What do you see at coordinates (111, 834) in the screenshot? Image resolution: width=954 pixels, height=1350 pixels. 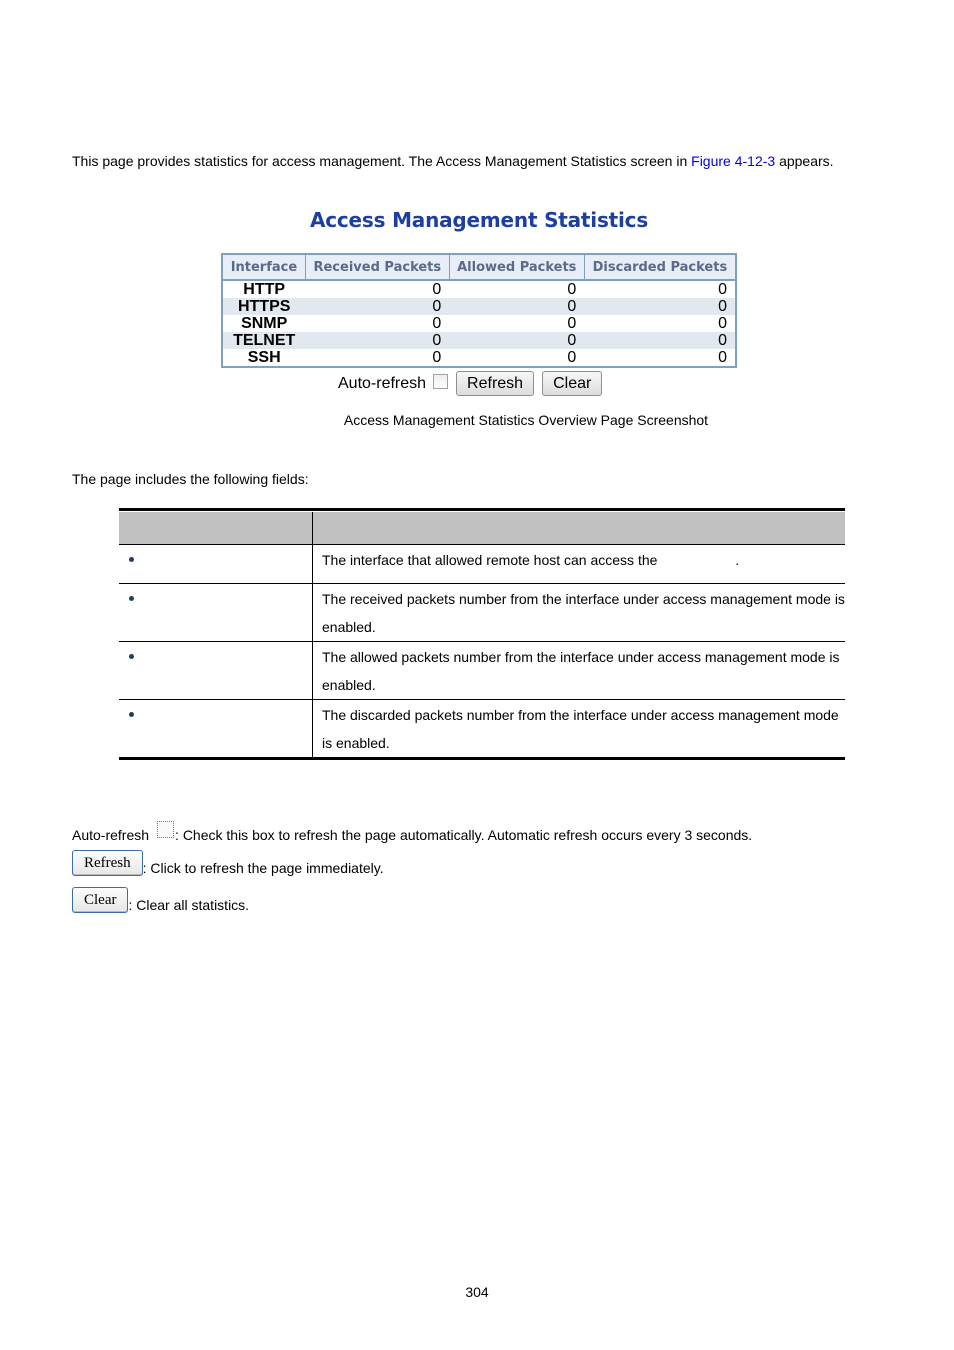 I see `auto-refresh-help-label: Auto-refresh` at bounding box center [111, 834].